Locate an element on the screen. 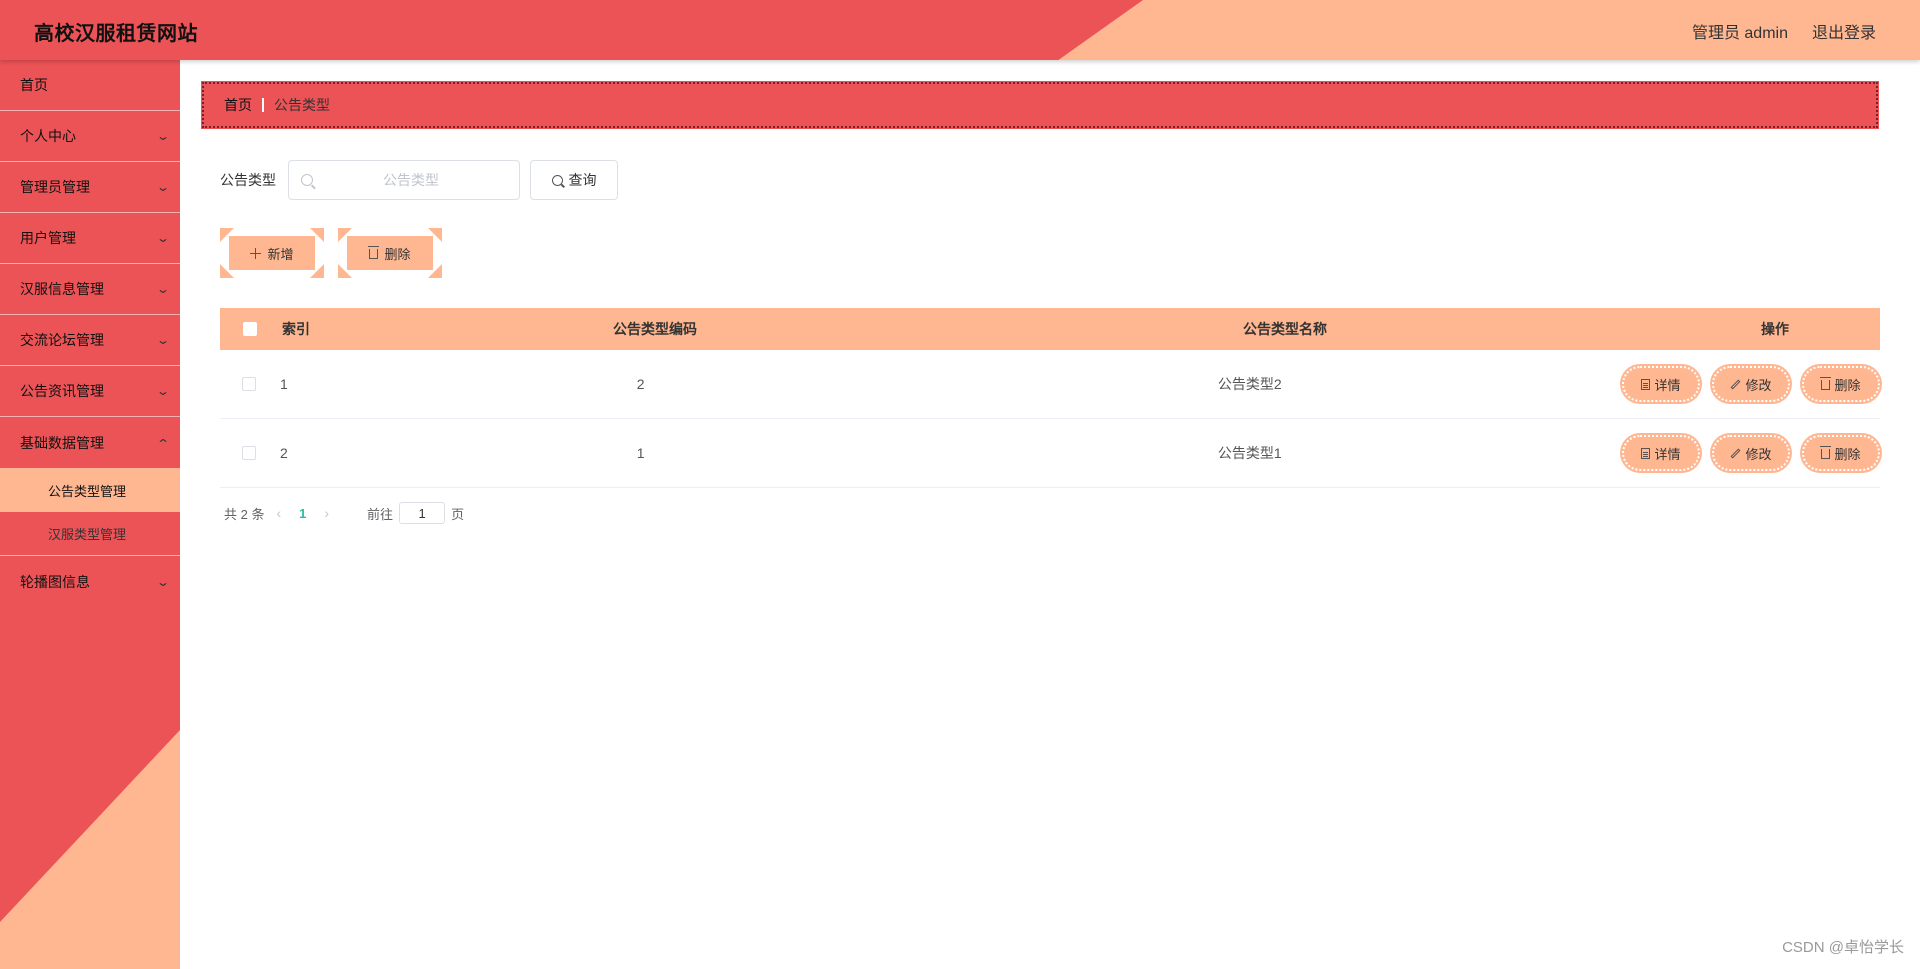 The width and height of the screenshot is (1920, 969). column-header-actions: 操作 is located at coordinates (1775, 329).